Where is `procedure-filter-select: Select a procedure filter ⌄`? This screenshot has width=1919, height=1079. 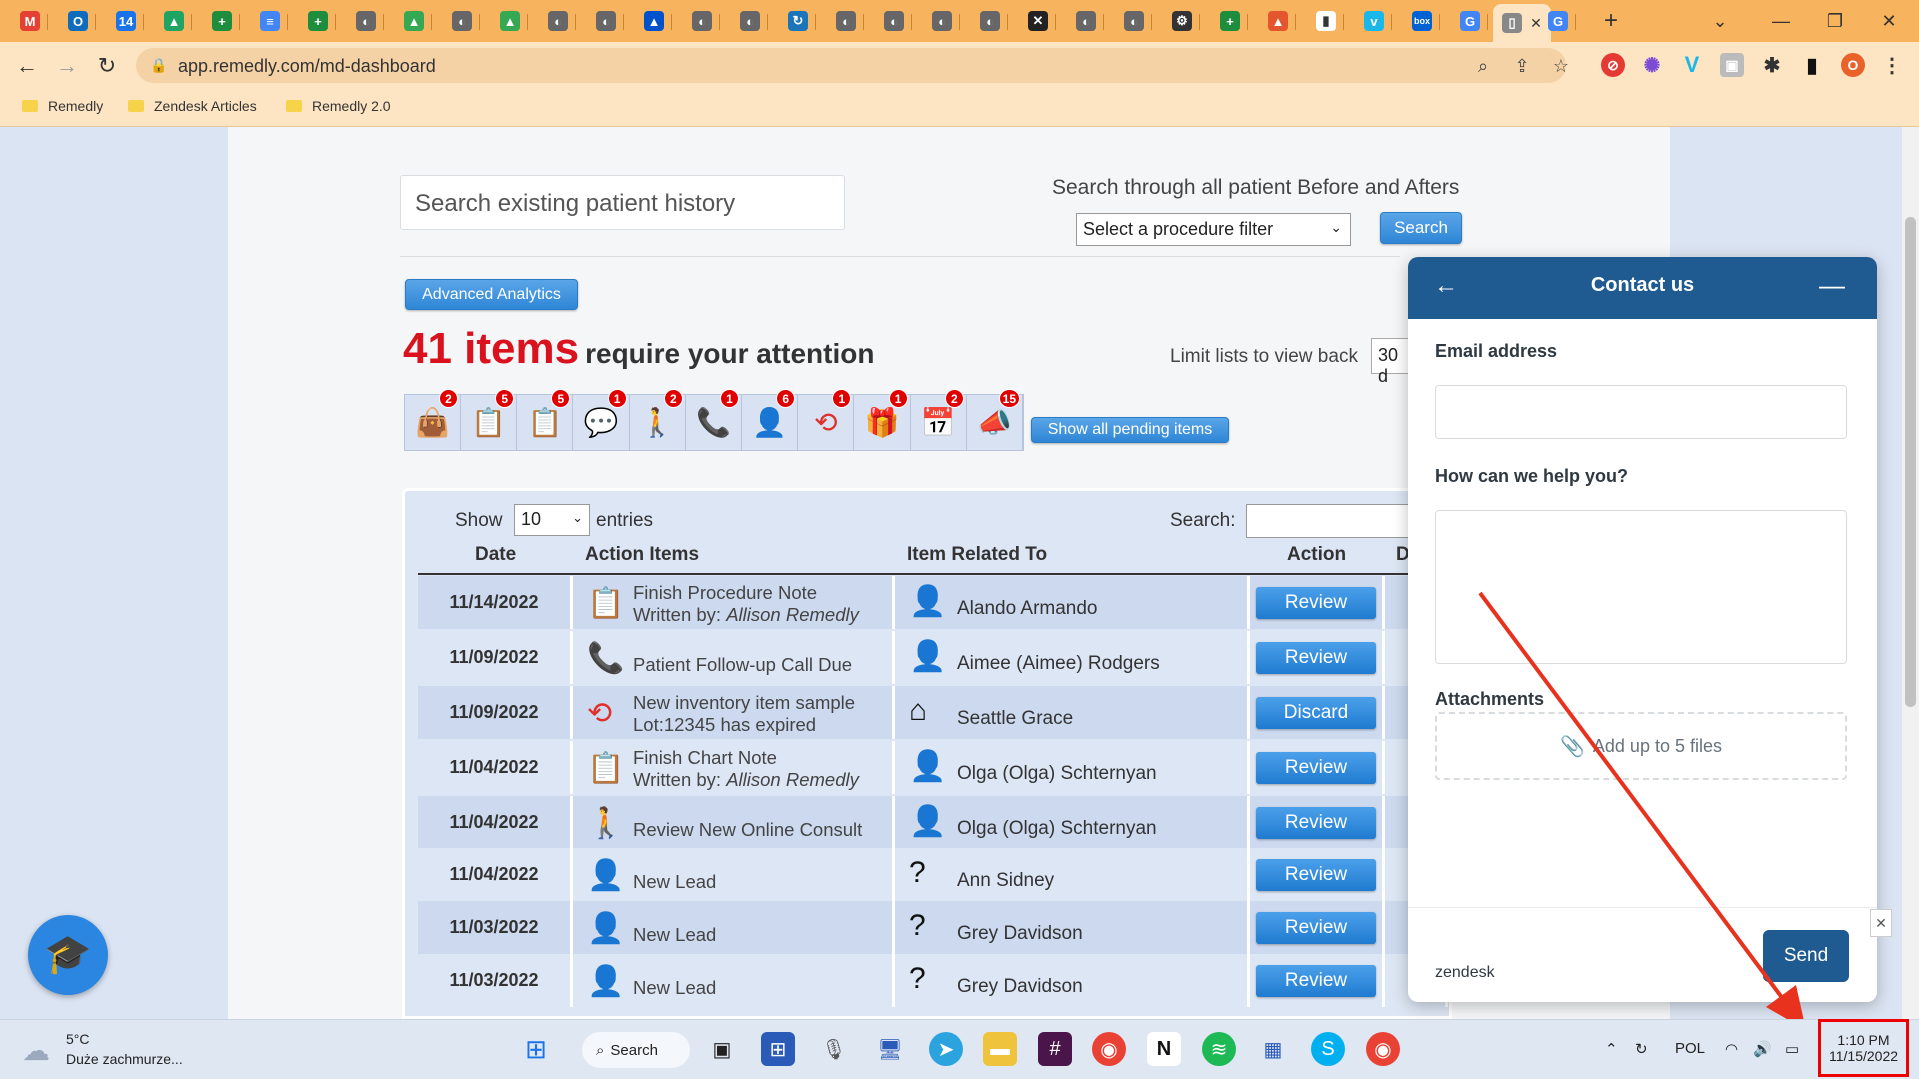 procedure-filter-select: Select a procedure filter ⌄ is located at coordinates (1213, 229).